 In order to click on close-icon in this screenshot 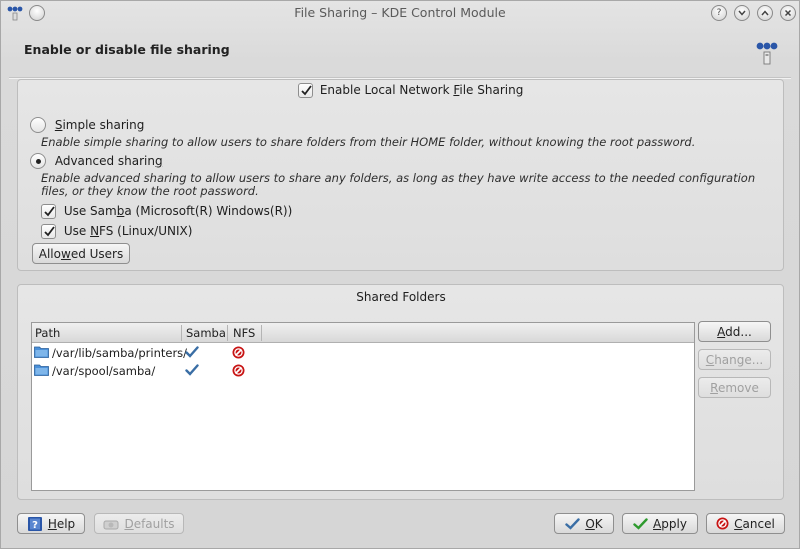, I will do `click(788, 13)`.